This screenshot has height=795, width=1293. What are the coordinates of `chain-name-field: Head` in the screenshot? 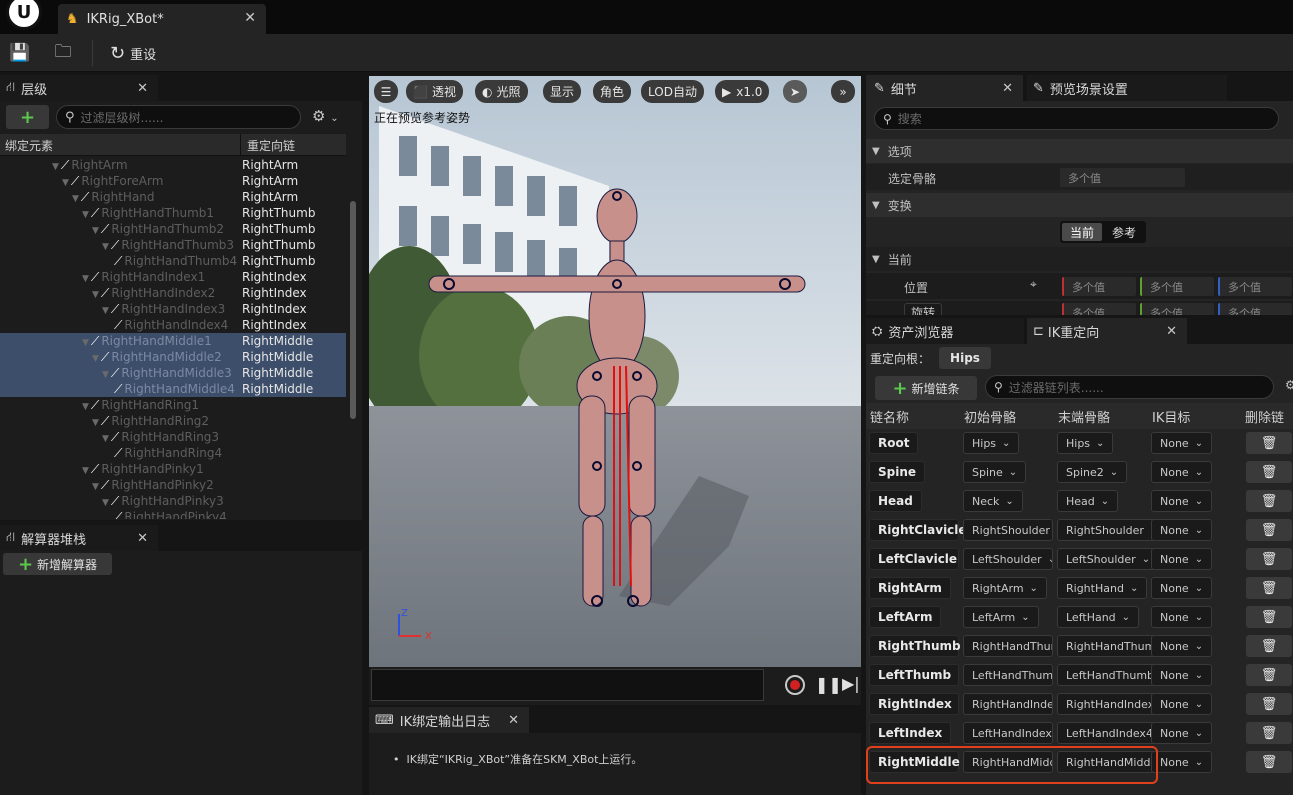 It's located at (895, 501).